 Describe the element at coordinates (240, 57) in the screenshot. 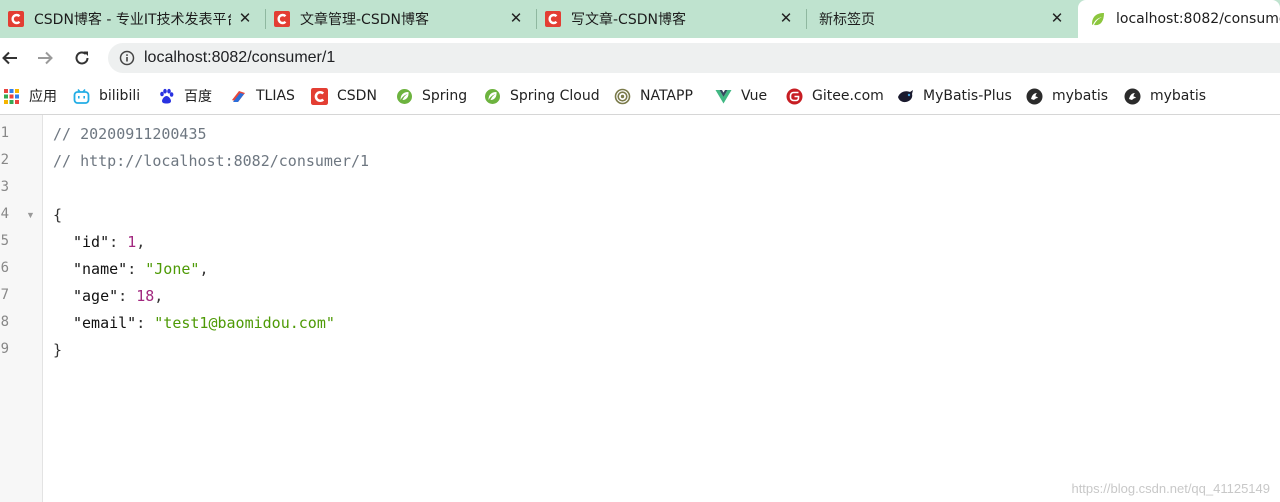

I see `url-text: localhost:8082/consumer/1` at that location.